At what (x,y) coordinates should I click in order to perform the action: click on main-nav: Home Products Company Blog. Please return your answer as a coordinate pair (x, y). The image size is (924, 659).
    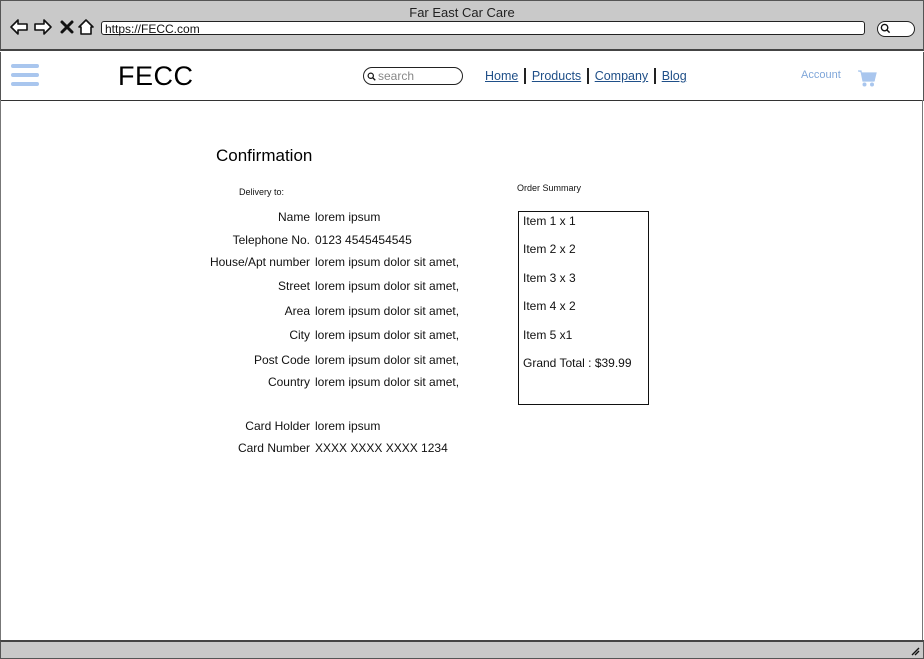
    Looking at the image, I should click on (586, 76).